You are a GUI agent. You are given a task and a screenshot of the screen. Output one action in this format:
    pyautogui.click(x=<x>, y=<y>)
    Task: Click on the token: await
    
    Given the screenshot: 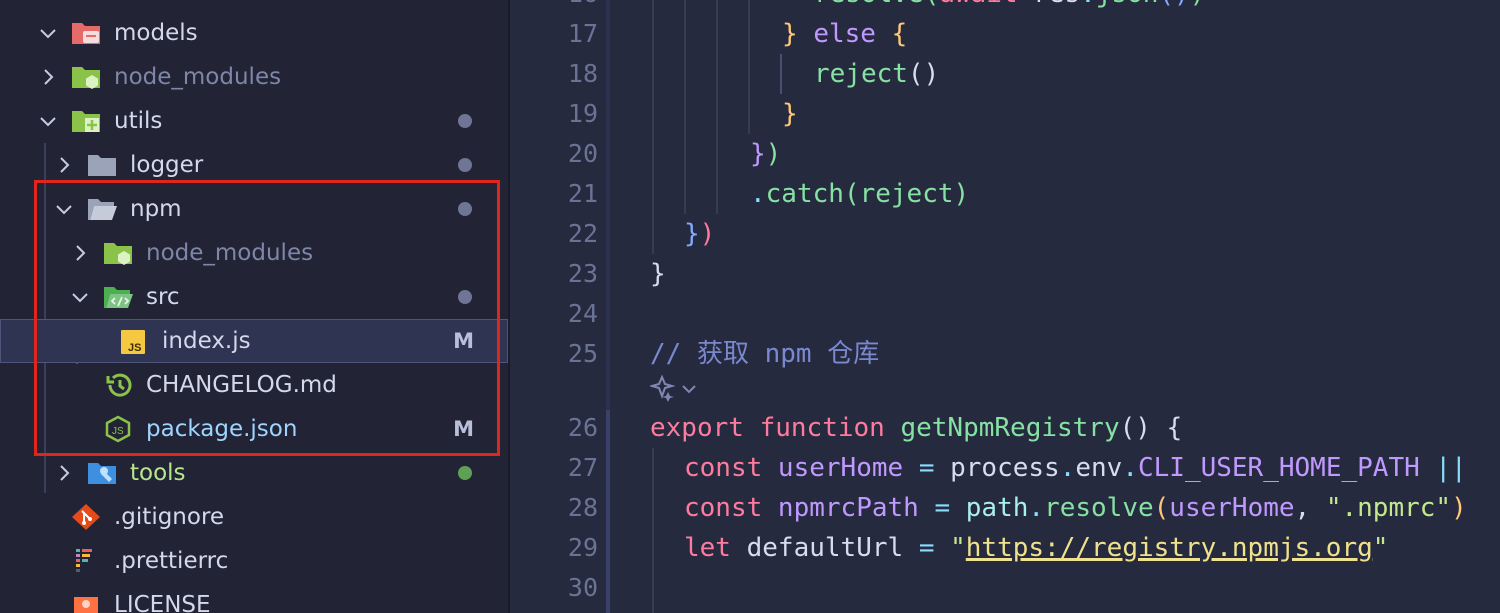 What is the action you would take?
    pyautogui.click(x=986, y=4)
    